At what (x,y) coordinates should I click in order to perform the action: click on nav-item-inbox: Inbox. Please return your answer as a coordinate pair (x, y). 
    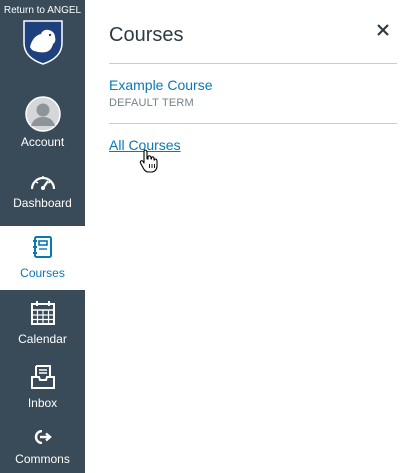
    Looking at the image, I should click on (42, 387).